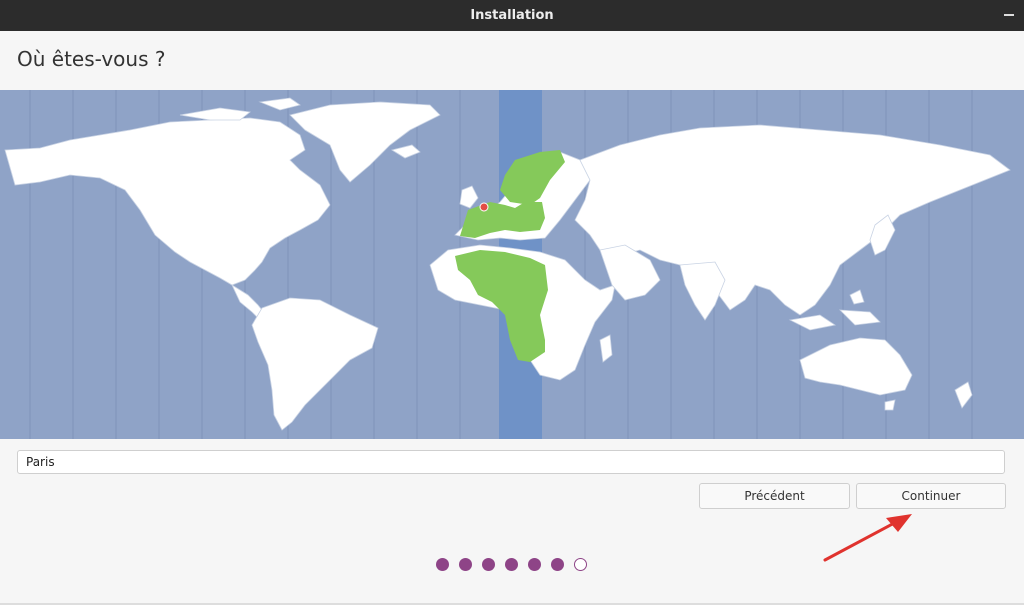 Image resolution: width=1024 pixels, height=605 pixels. I want to click on progress-indicator, so click(511, 564).